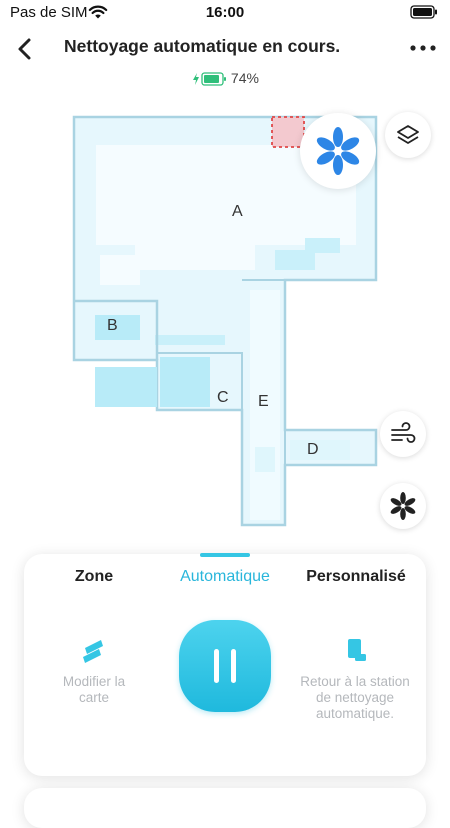  What do you see at coordinates (112, 325) in the screenshot?
I see `room-label-b: B` at bounding box center [112, 325].